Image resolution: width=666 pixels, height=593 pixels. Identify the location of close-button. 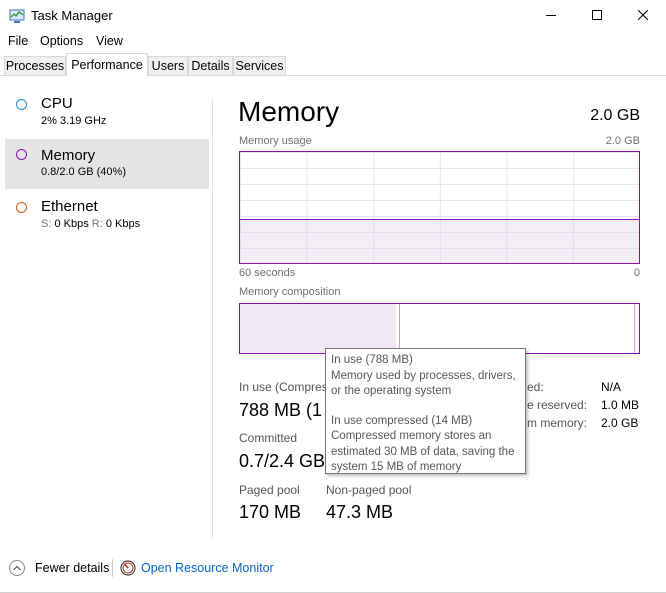
(643, 15).